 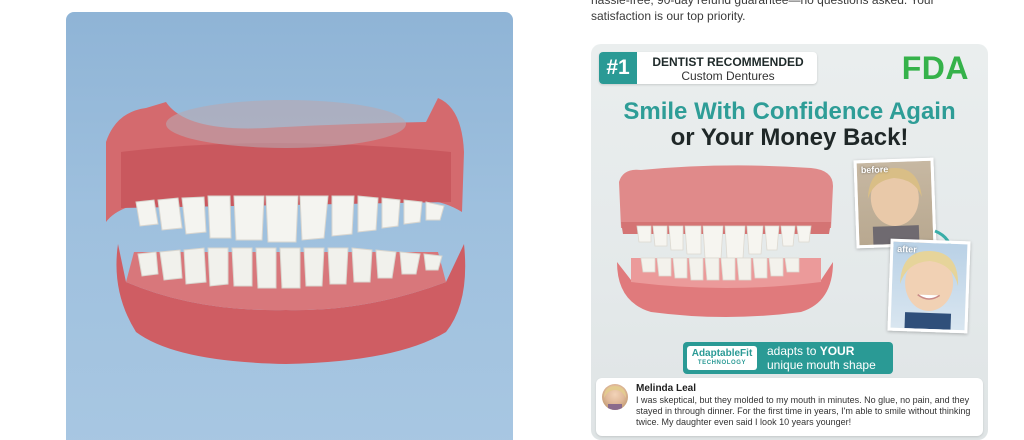 What do you see at coordinates (722, 353) in the screenshot?
I see `adaptablefit-logo-name: AdaptableFit` at bounding box center [722, 353].